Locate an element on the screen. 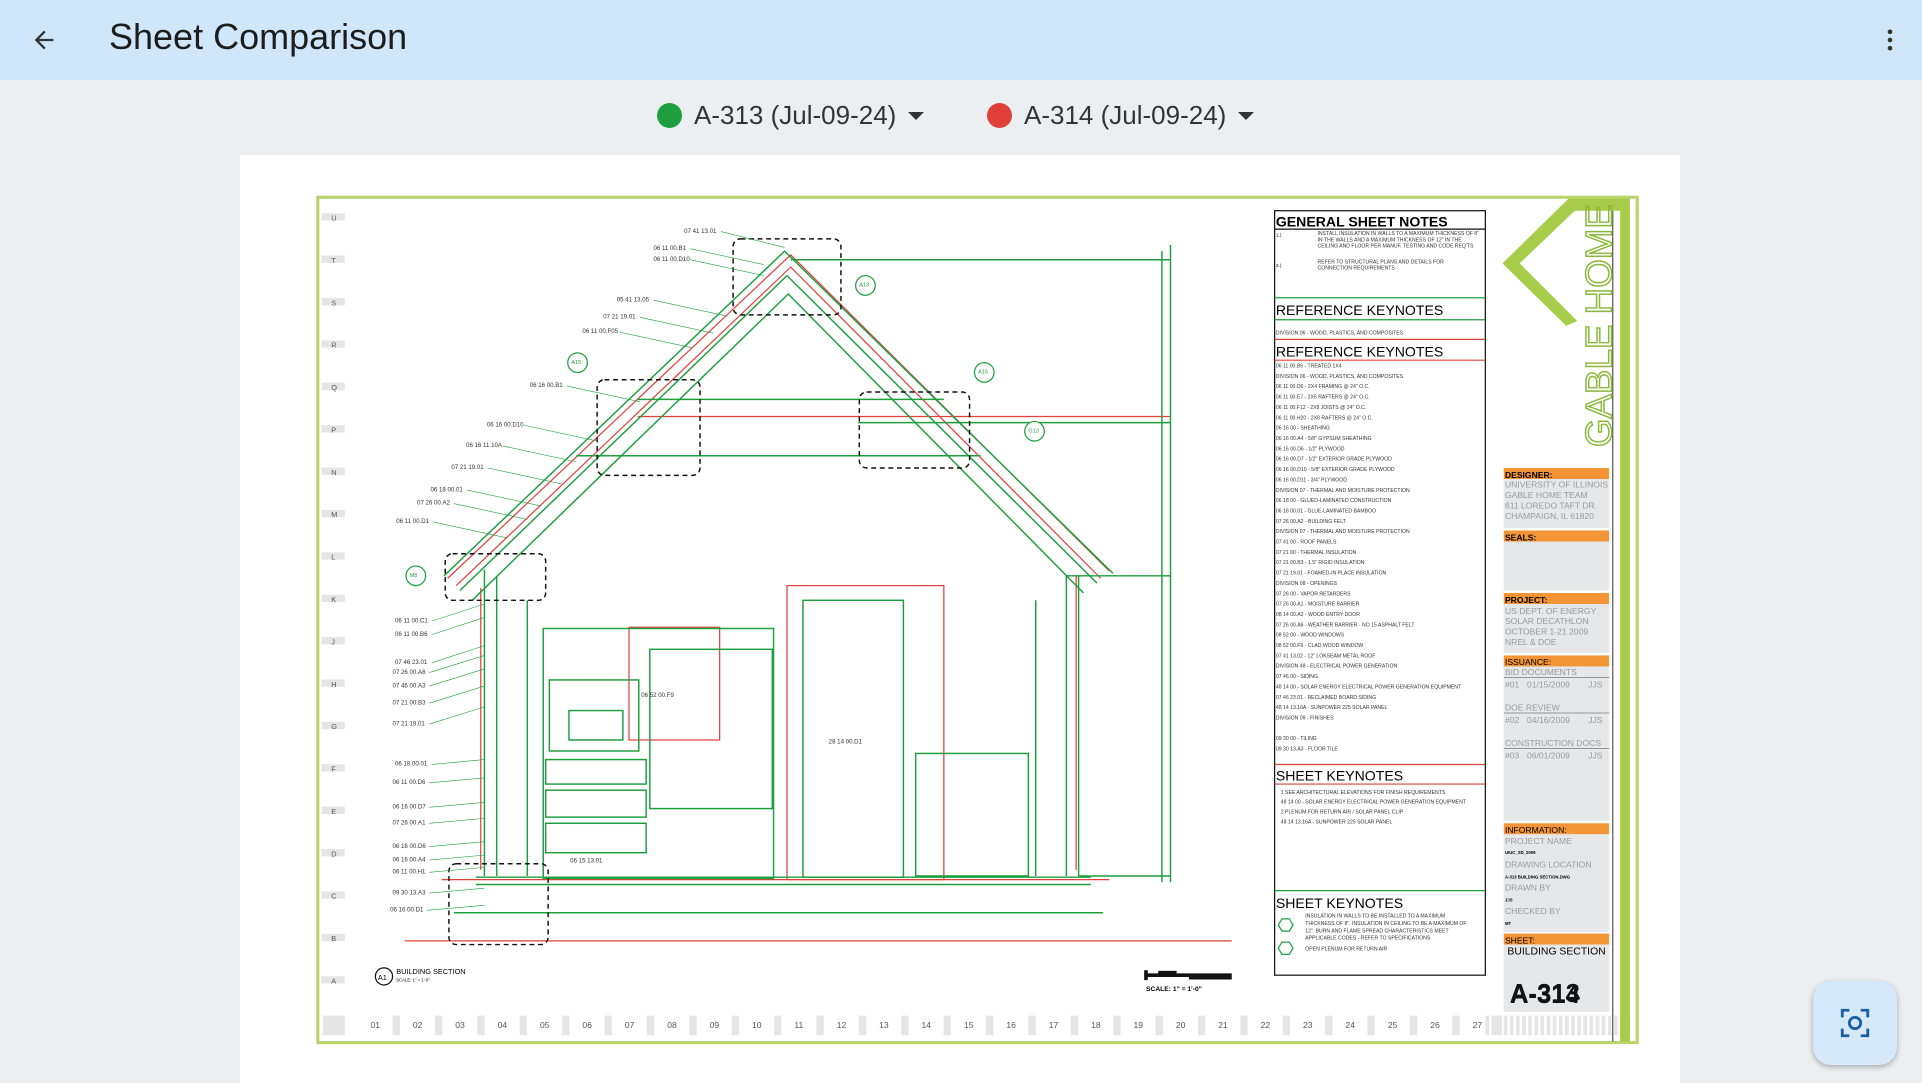 This screenshot has height=1083, width=1922. issuance-date: 01/15/2009 is located at coordinates (1548, 684).